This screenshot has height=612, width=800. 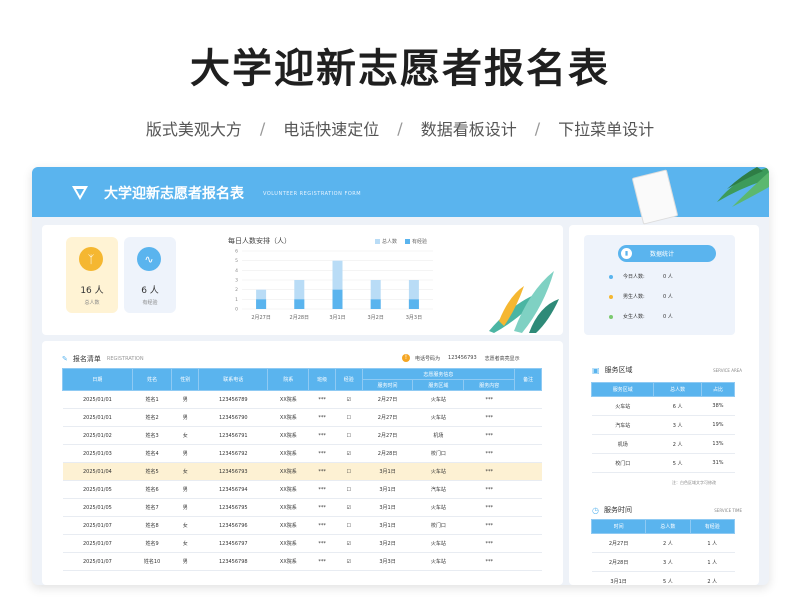 I want to click on table-row: 火车站 6 人 38%, so click(x=663, y=406).